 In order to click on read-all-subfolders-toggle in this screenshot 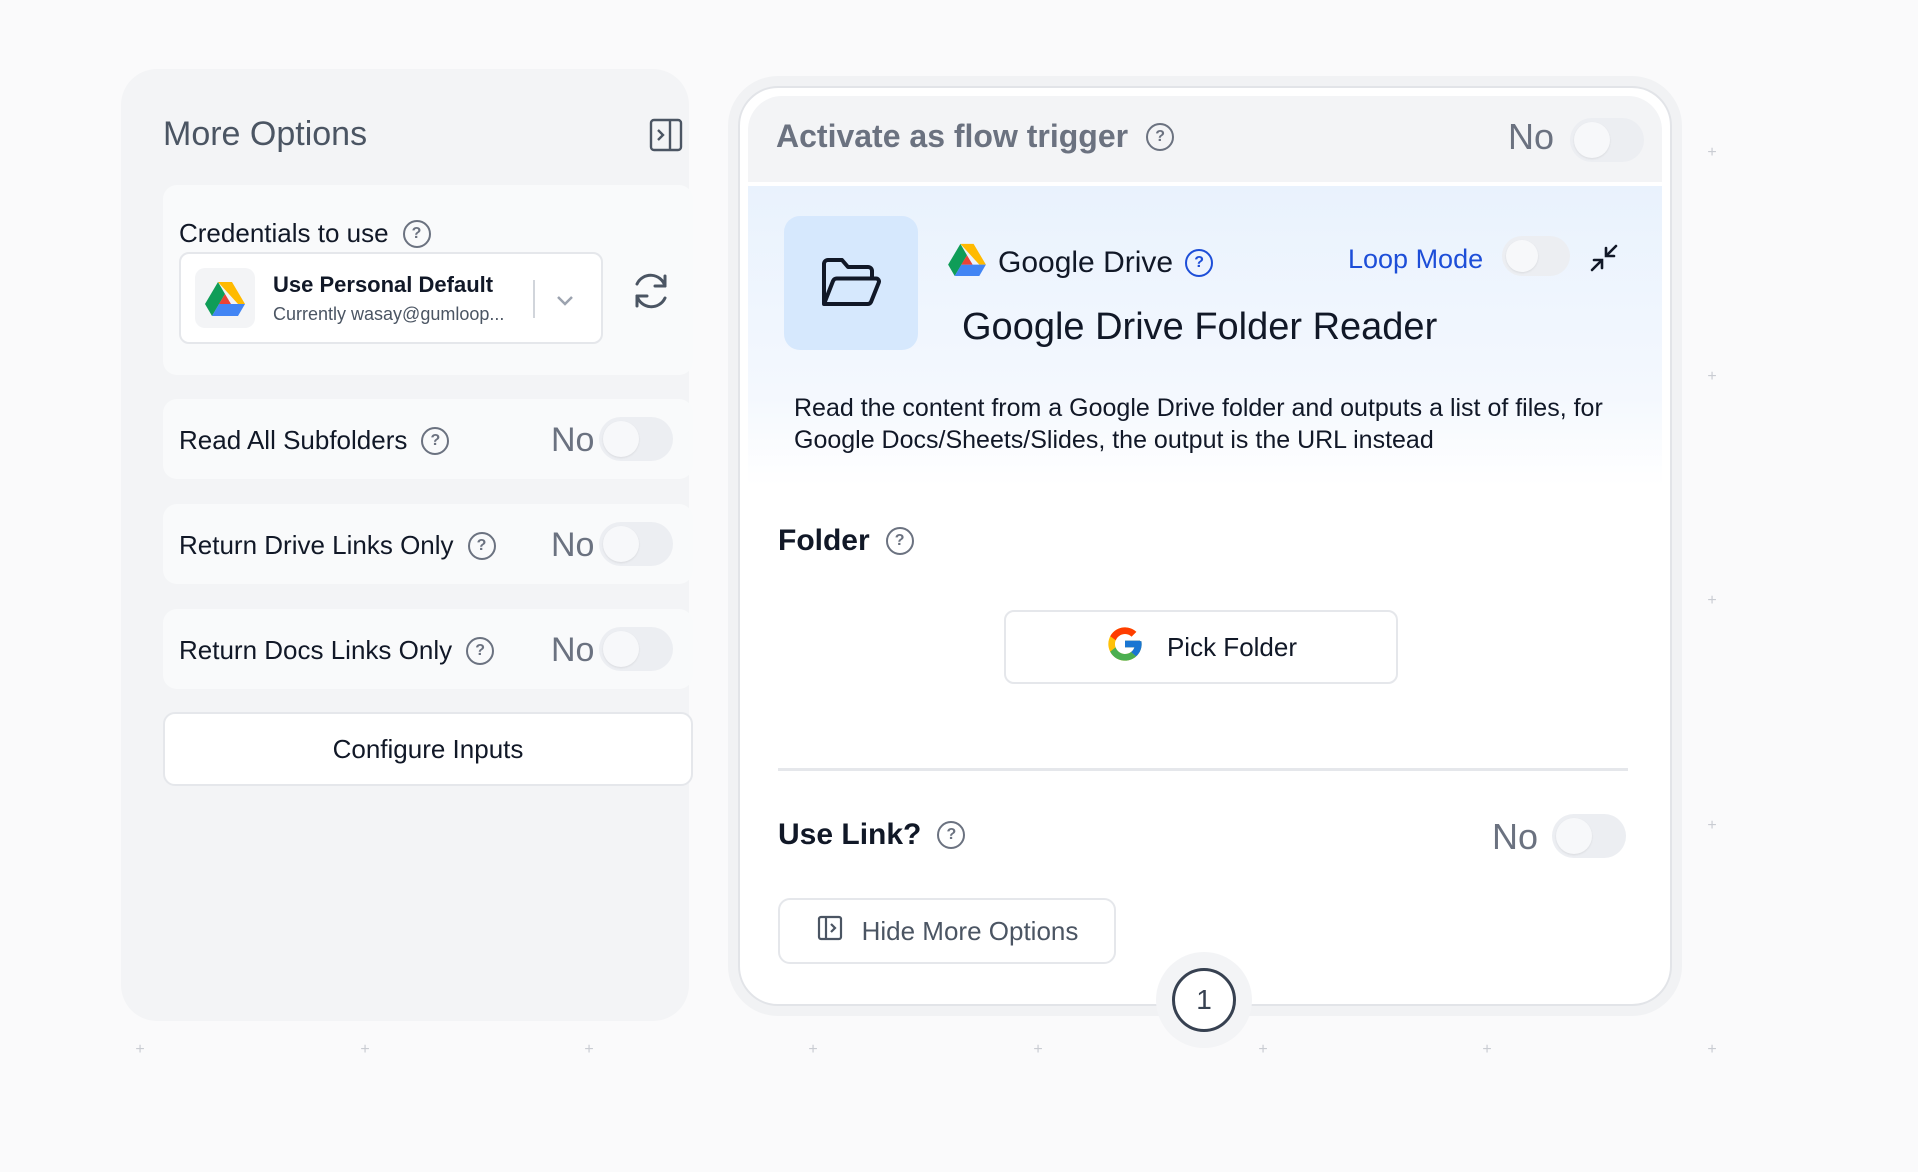, I will do `click(636, 439)`.